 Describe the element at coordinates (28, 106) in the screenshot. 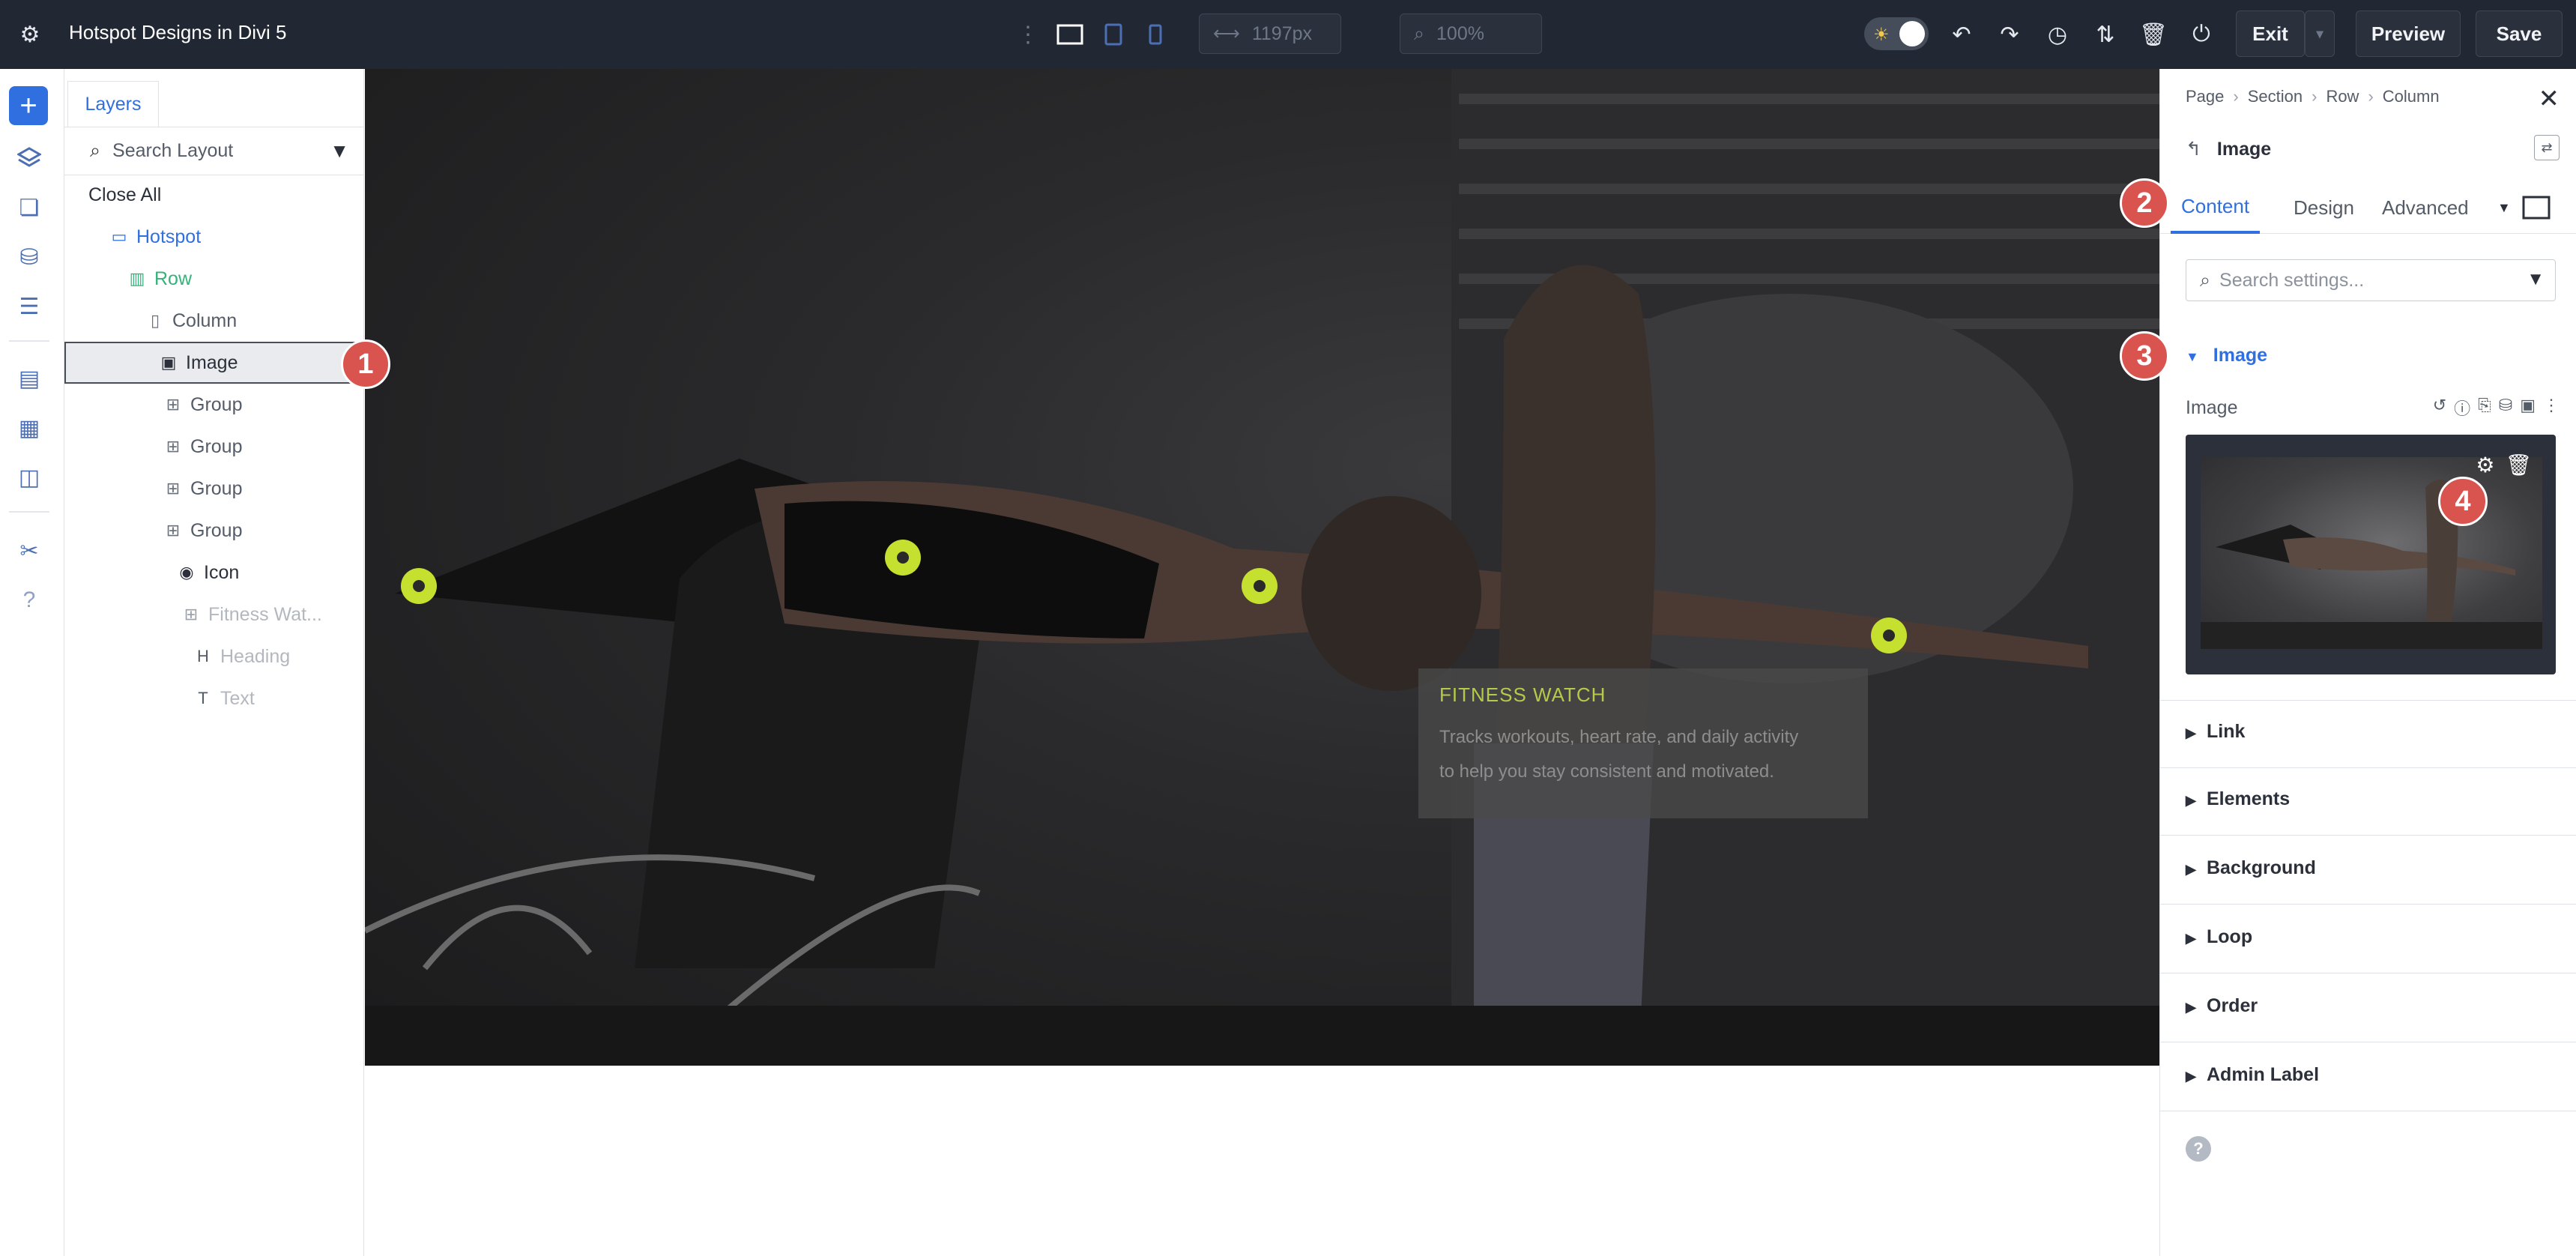

I see `add-module-button: +` at that location.